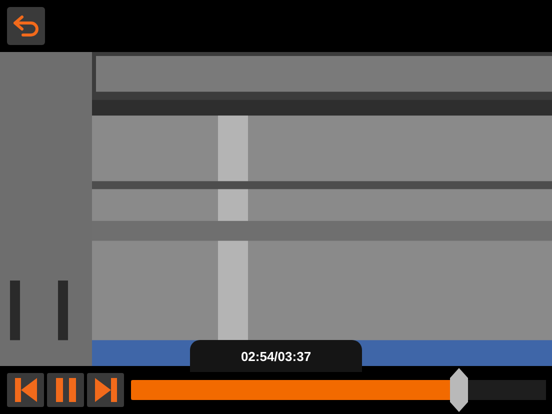 The image size is (552, 414). What do you see at coordinates (276, 356) in the screenshot?
I see `time-label: 02:54/03:37` at bounding box center [276, 356].